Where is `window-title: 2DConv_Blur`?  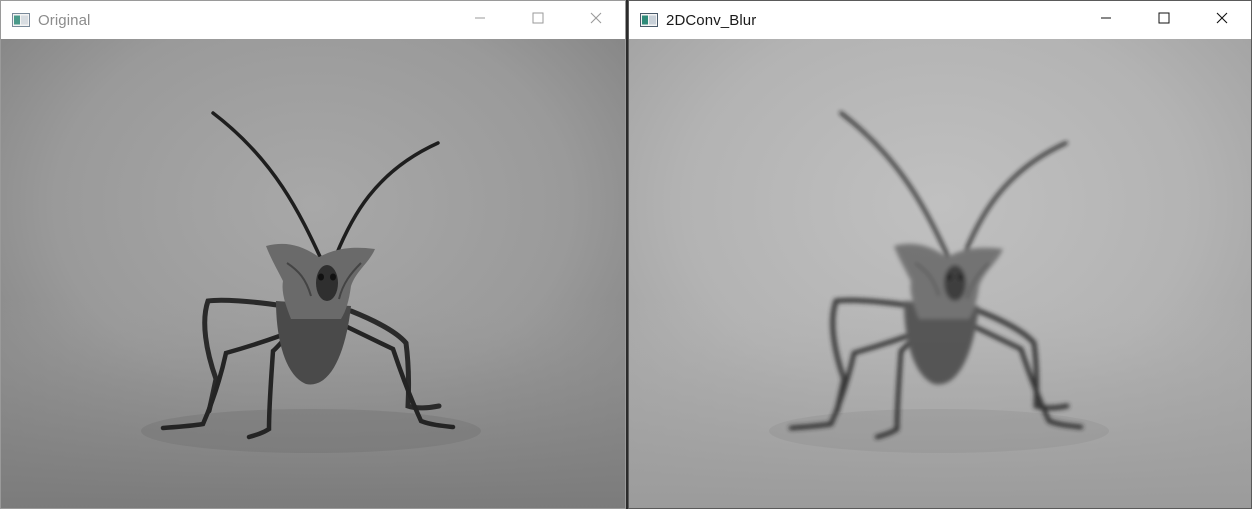
window-title: 2DConv_Blur is located at coordinates (711, 20).